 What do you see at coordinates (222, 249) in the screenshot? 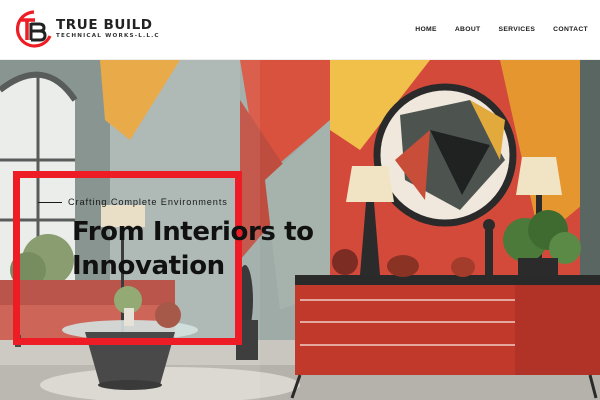
I see `hero-headline: From Interiors to Innovation` at bounding box center [222, 249].